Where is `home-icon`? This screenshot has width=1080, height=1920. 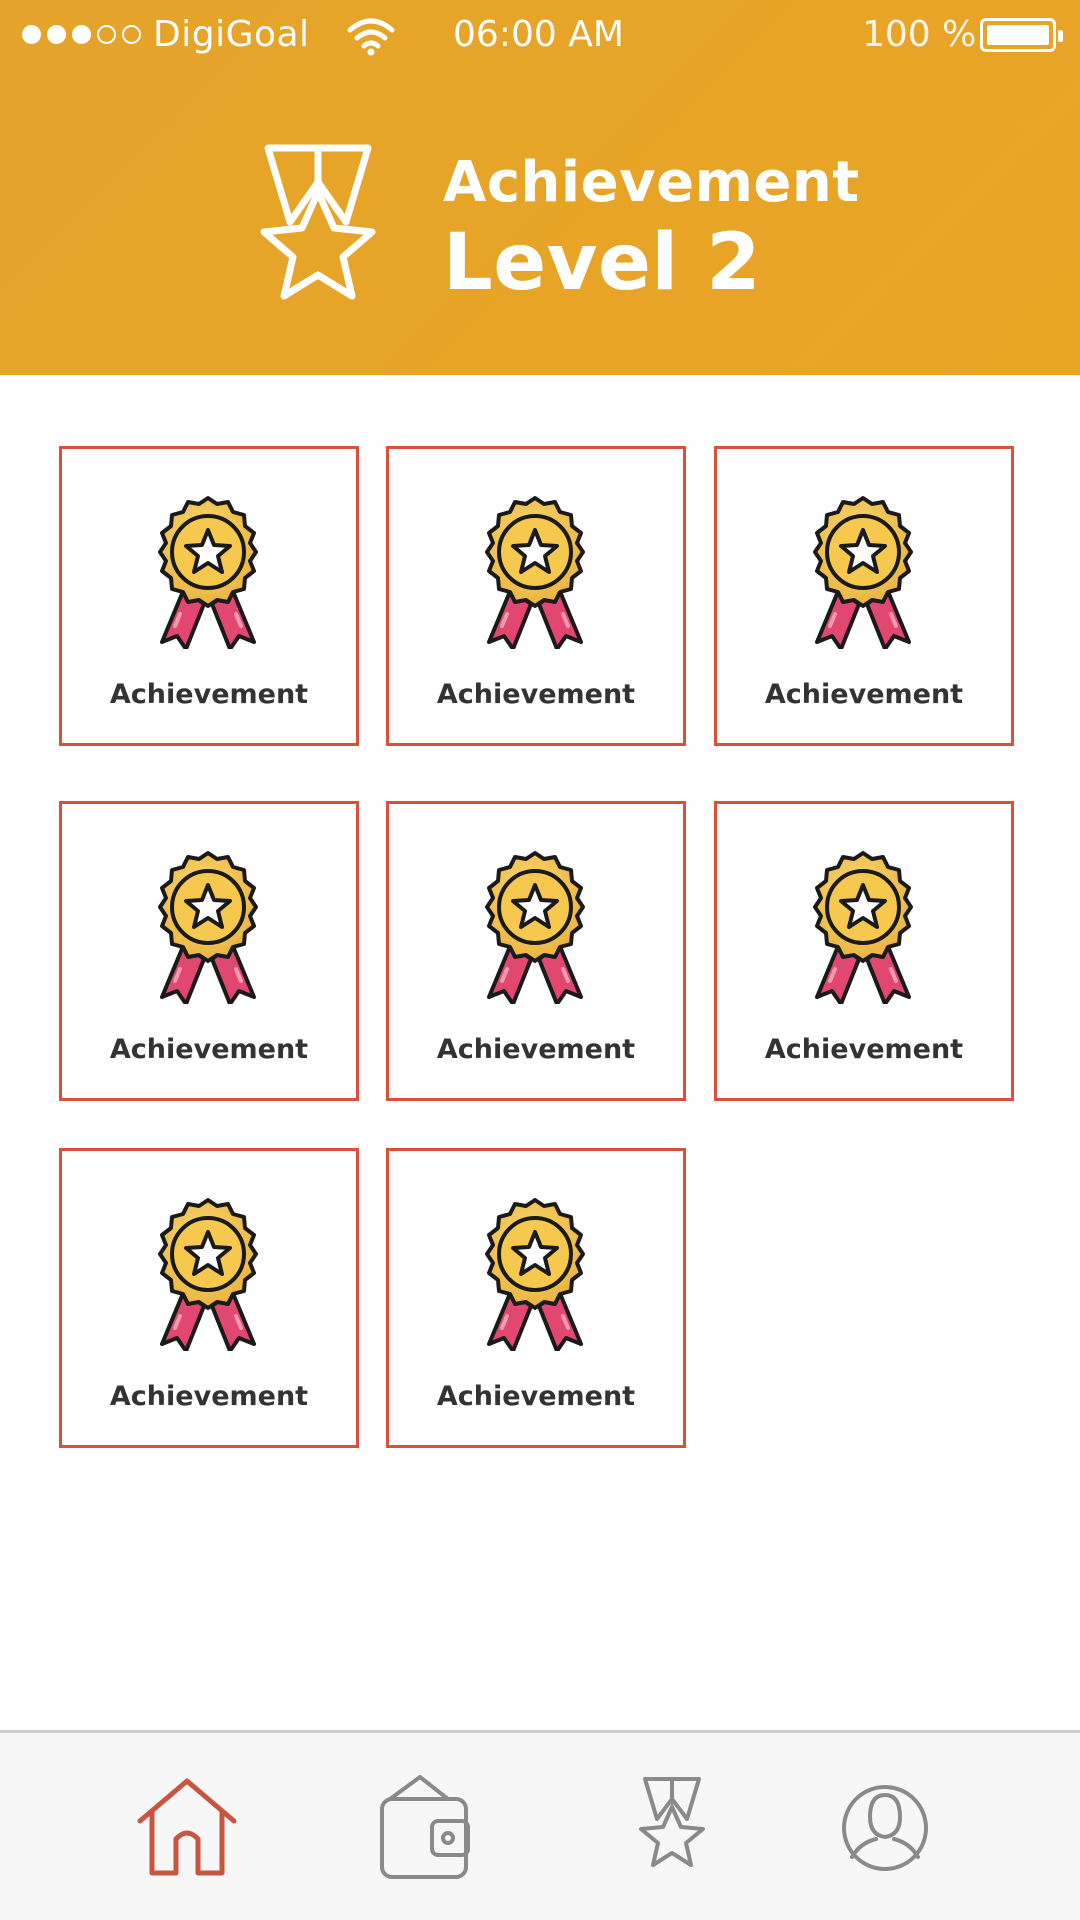
home-icon is located at coordinates (187, 1828).